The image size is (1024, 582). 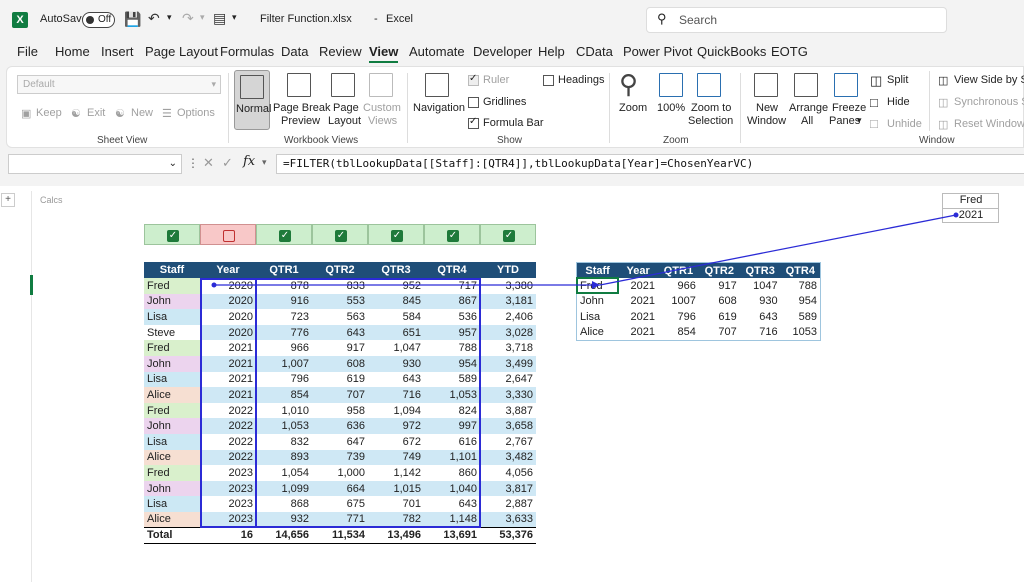 I want to click on trace-precedent-arrows, so click(x=585, y=250).